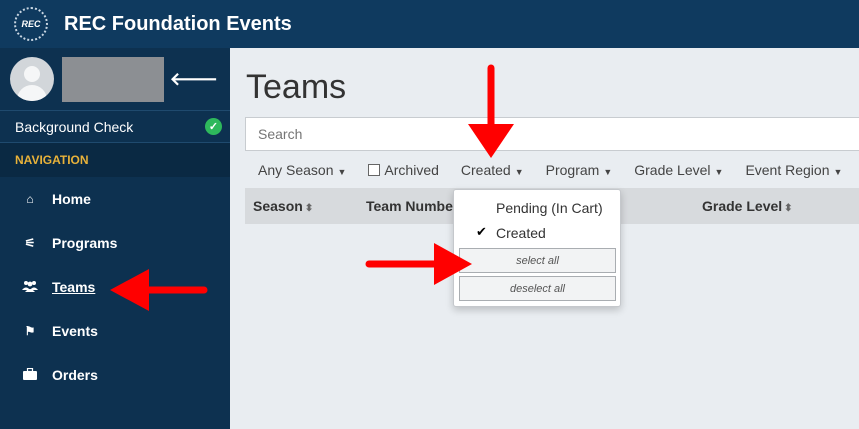  I want to click on sidebar-item-label: Programs, so click(85, 243).